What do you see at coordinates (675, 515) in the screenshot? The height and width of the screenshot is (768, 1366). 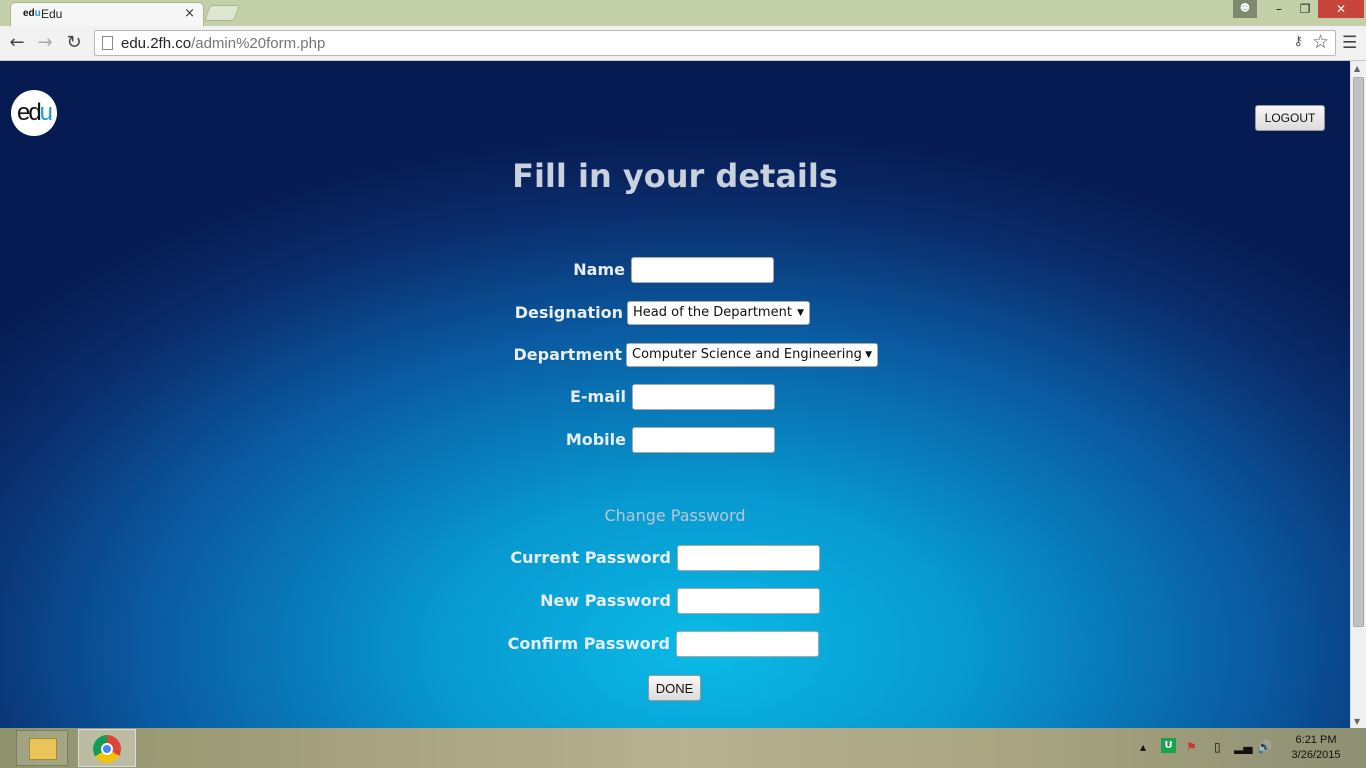 I see `change-password-heading: Change Password` at bounding box center [675, 515].